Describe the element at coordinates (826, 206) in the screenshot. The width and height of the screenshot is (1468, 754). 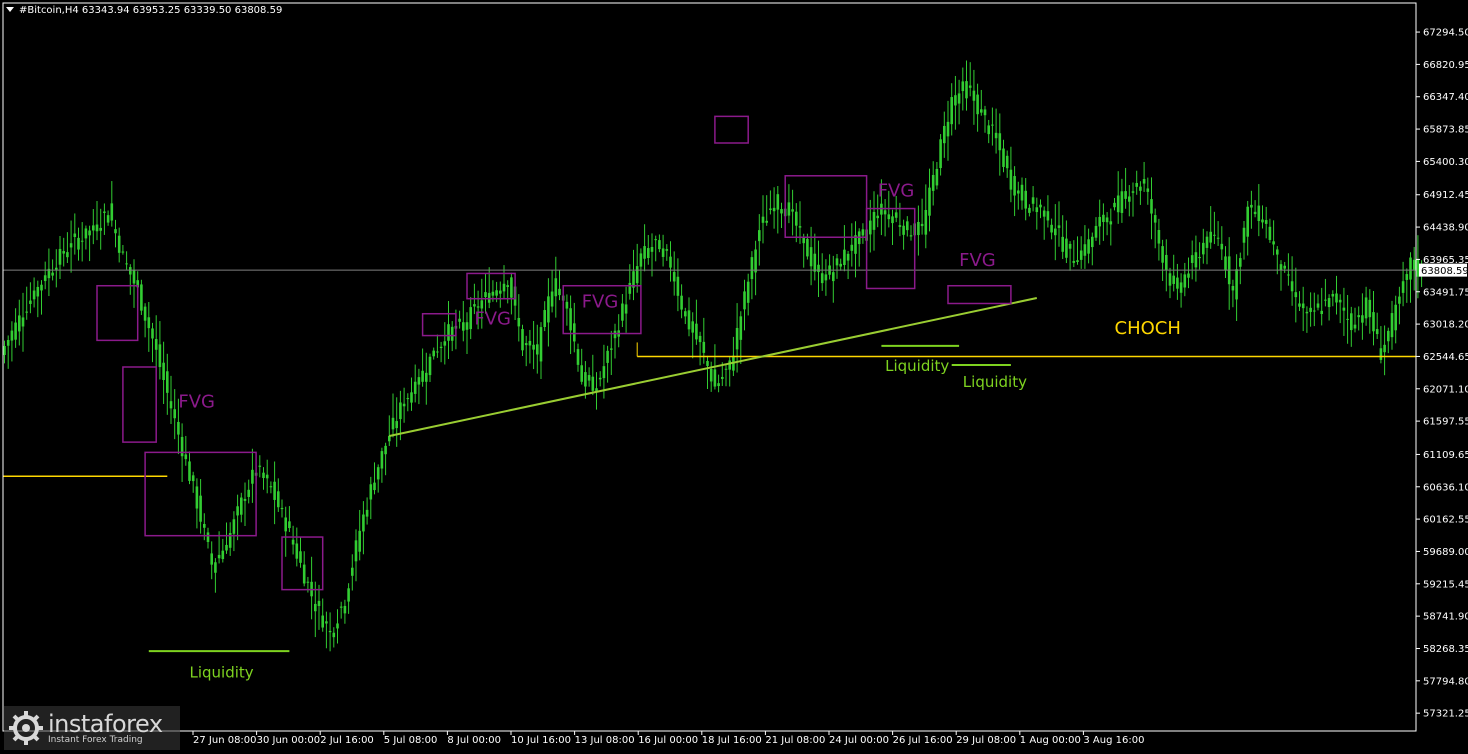
I see `fvg-box` at that location.